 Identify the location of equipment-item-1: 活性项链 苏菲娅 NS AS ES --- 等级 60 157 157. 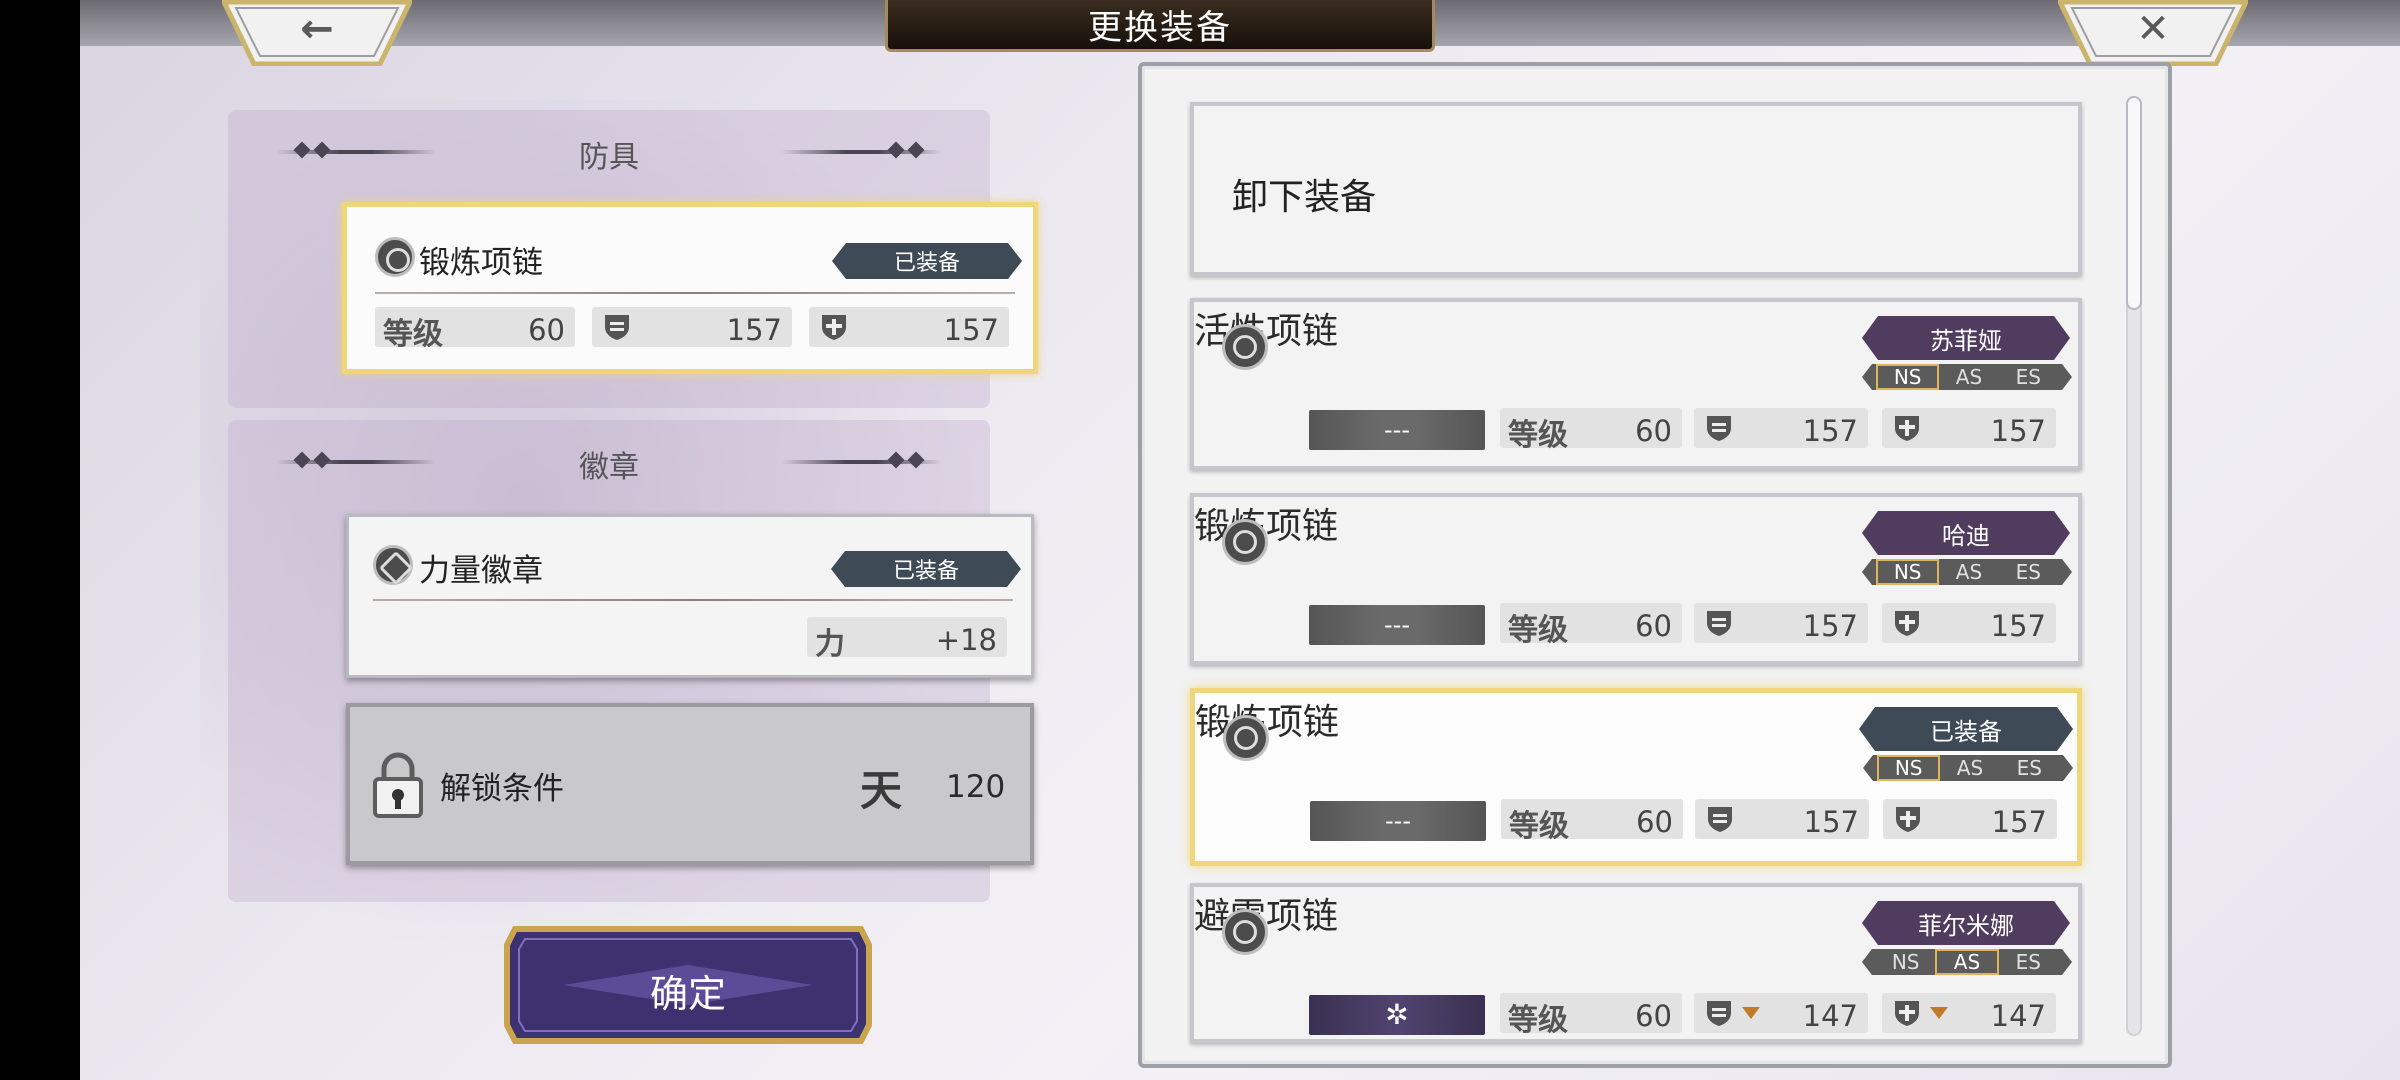
(1636, 384).